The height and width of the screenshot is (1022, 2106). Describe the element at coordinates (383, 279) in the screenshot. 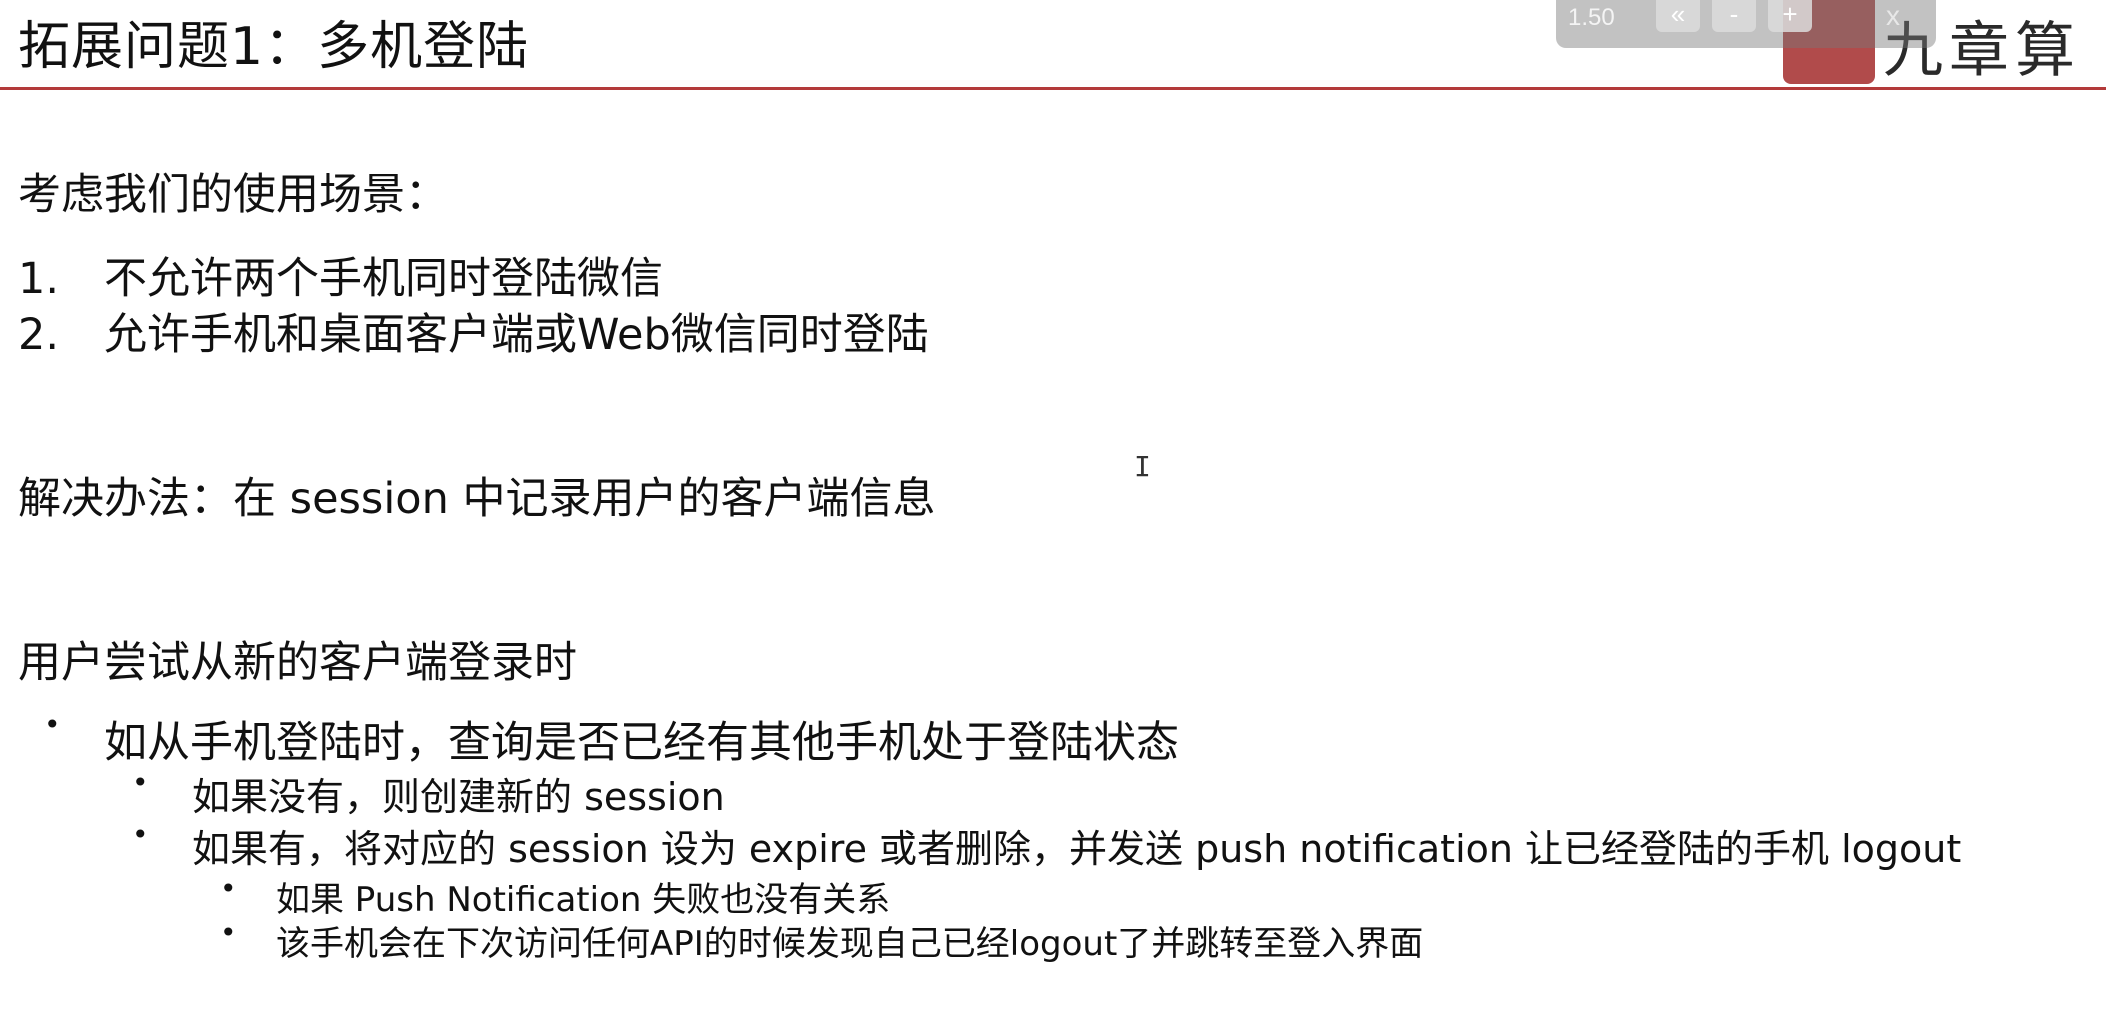

I see `scenario-text: 不允许两个手机同时登陆微信` at that location.